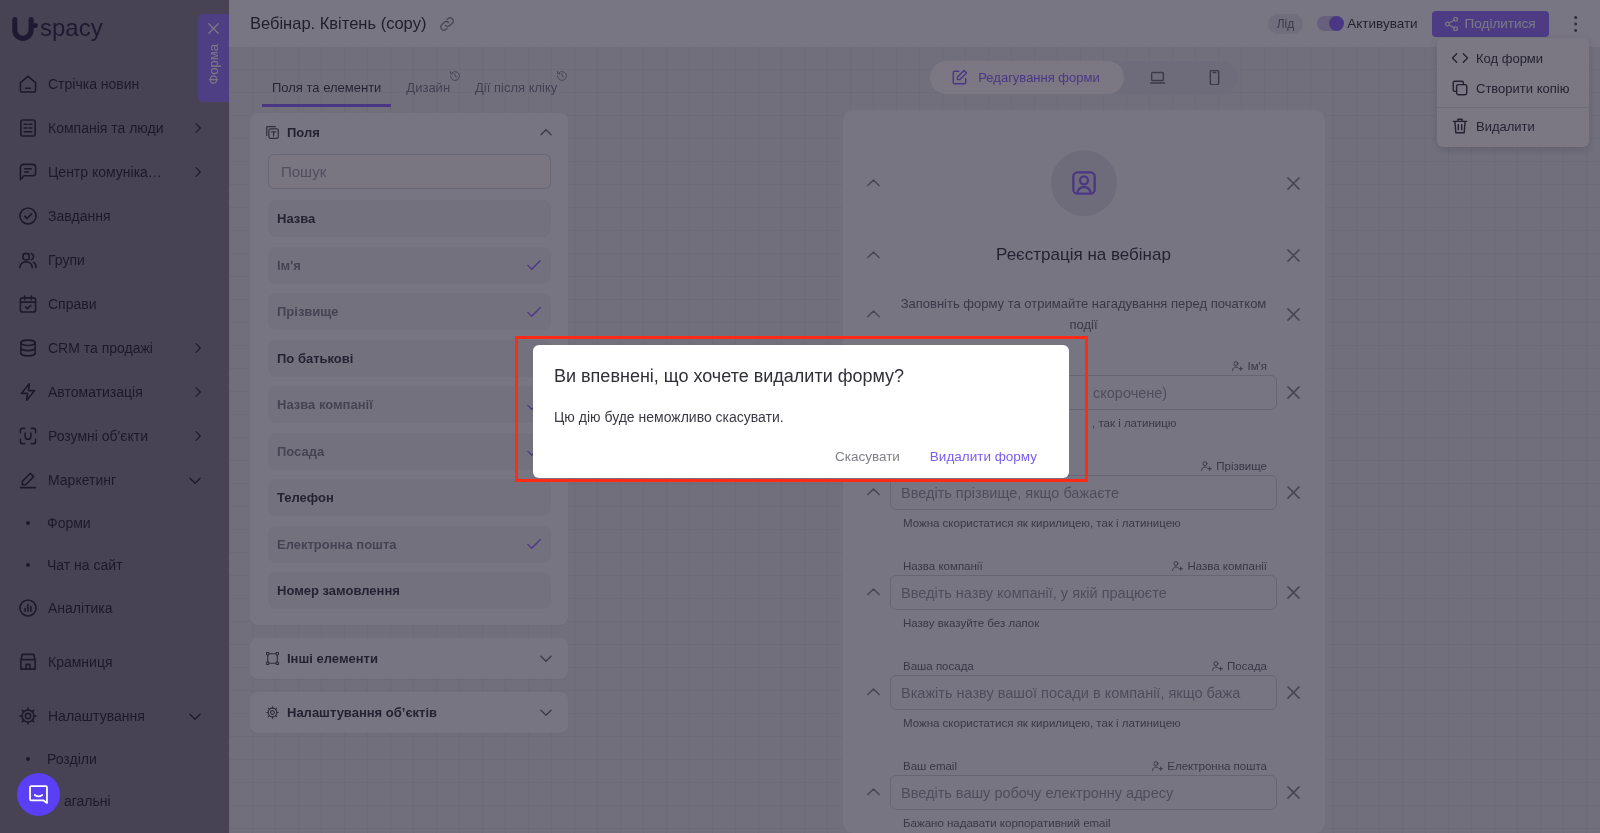 Image resolution: width=1600 pixels, height=833 pixels. What do you see at coordinates (1247, 666) in the screenshot?
I see `mapped-field-label: Посада` at bounding box center [1247, 666].